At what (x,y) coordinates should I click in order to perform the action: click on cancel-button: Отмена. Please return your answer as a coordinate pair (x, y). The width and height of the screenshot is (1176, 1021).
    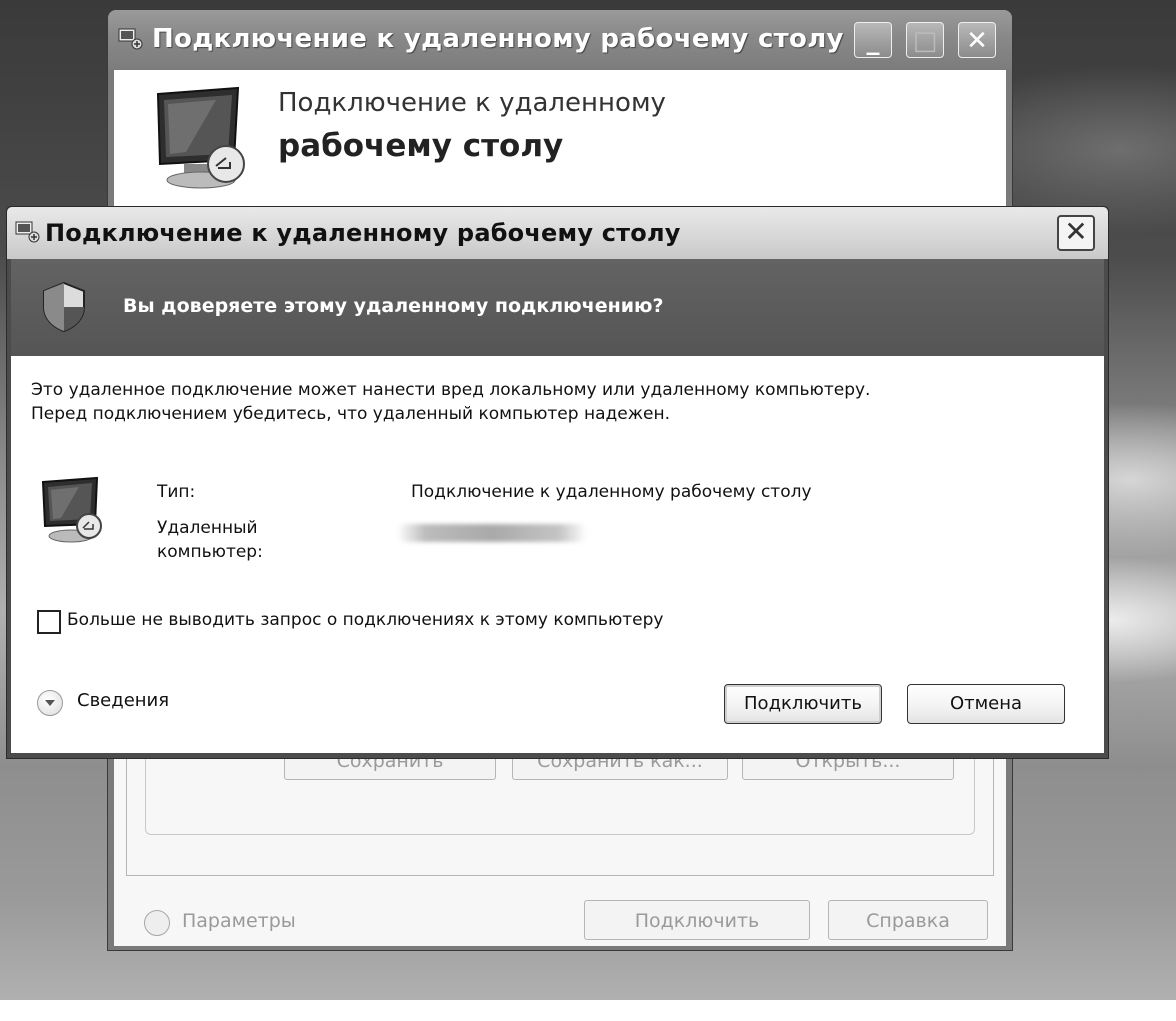
    Looking at the image, I should click on (986, 704).